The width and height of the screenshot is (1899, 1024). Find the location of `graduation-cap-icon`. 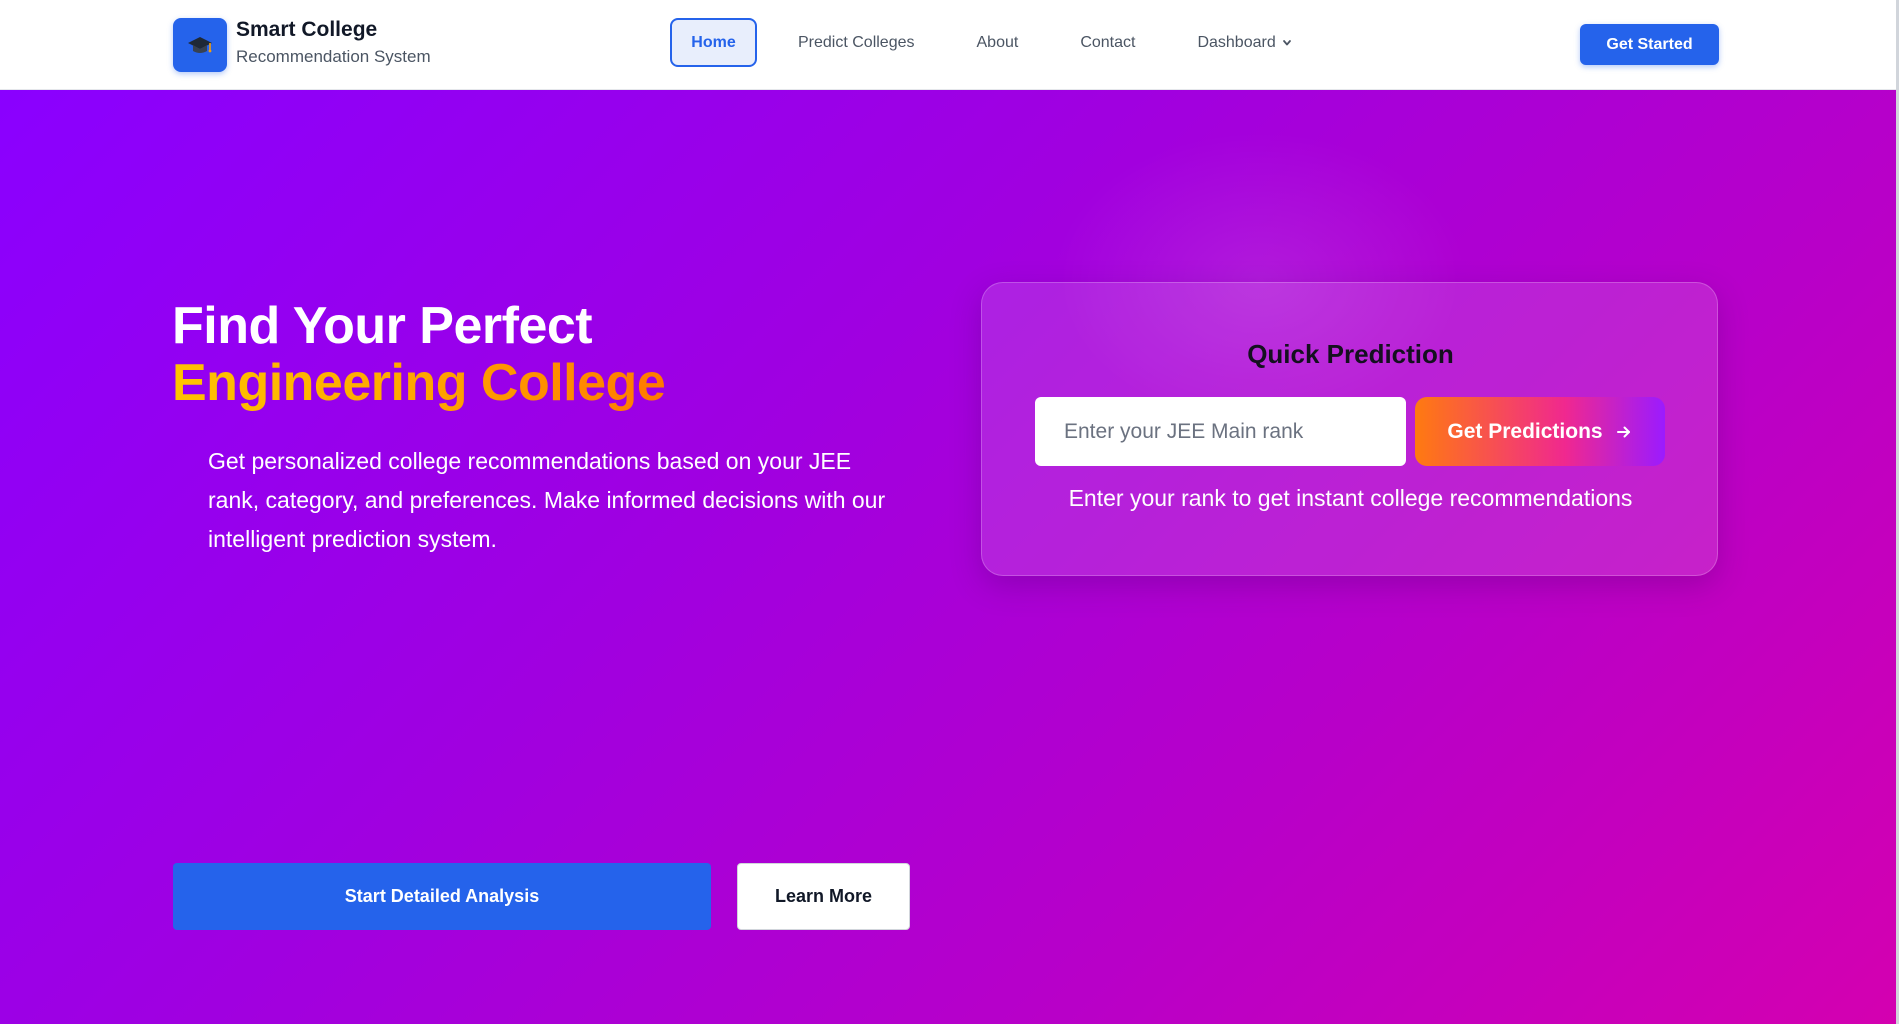

graduation-cap-icon is located at coordinates (200, 45).